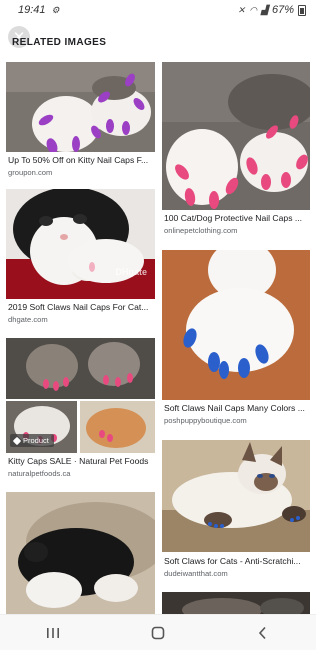  Describe the element at coordinates (241, 9) in the screenshot. I see `mute-icon: ✕` at that location.